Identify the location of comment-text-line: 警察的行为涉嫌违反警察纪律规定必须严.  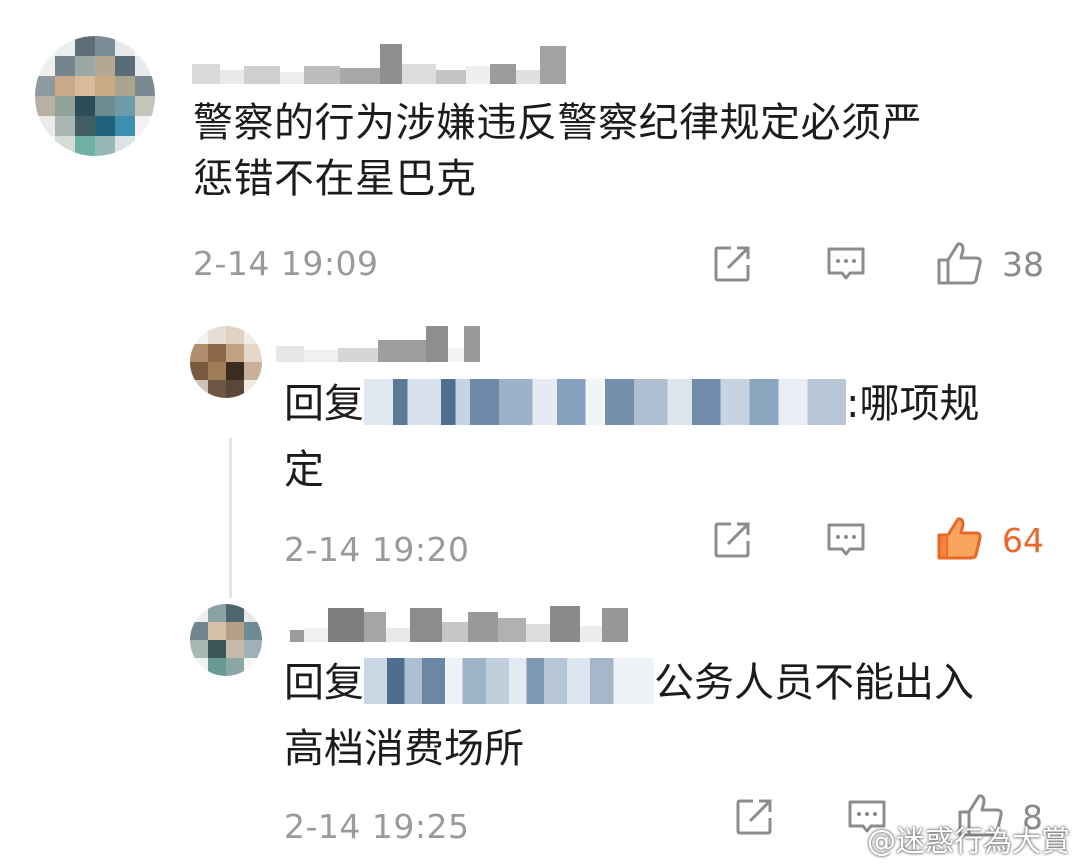
(557, 123).